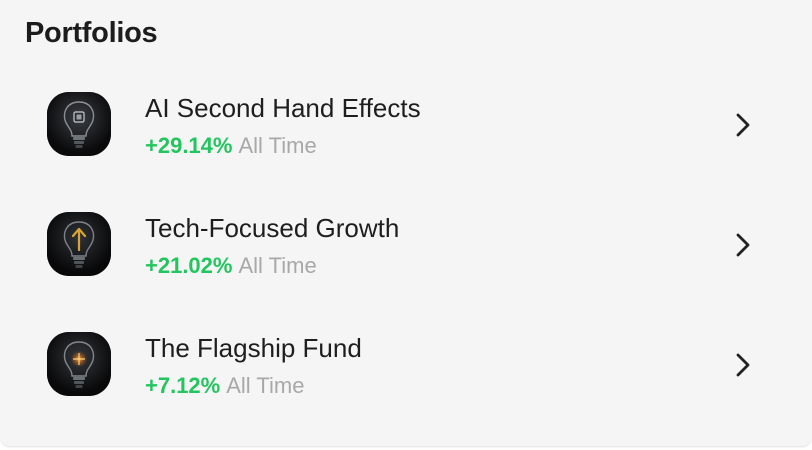 This screenshot has height=450, width=812. Describe the element at coordinates (183, 385) in the screenshot. I see `portfolio-change: +7.12%` at that location.